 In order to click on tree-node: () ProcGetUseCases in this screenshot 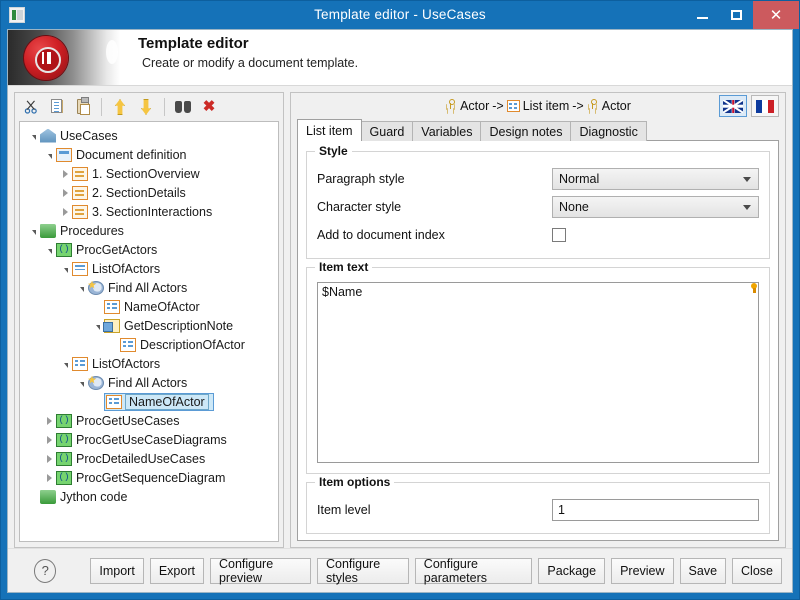, I will do `click(149, 420)`.